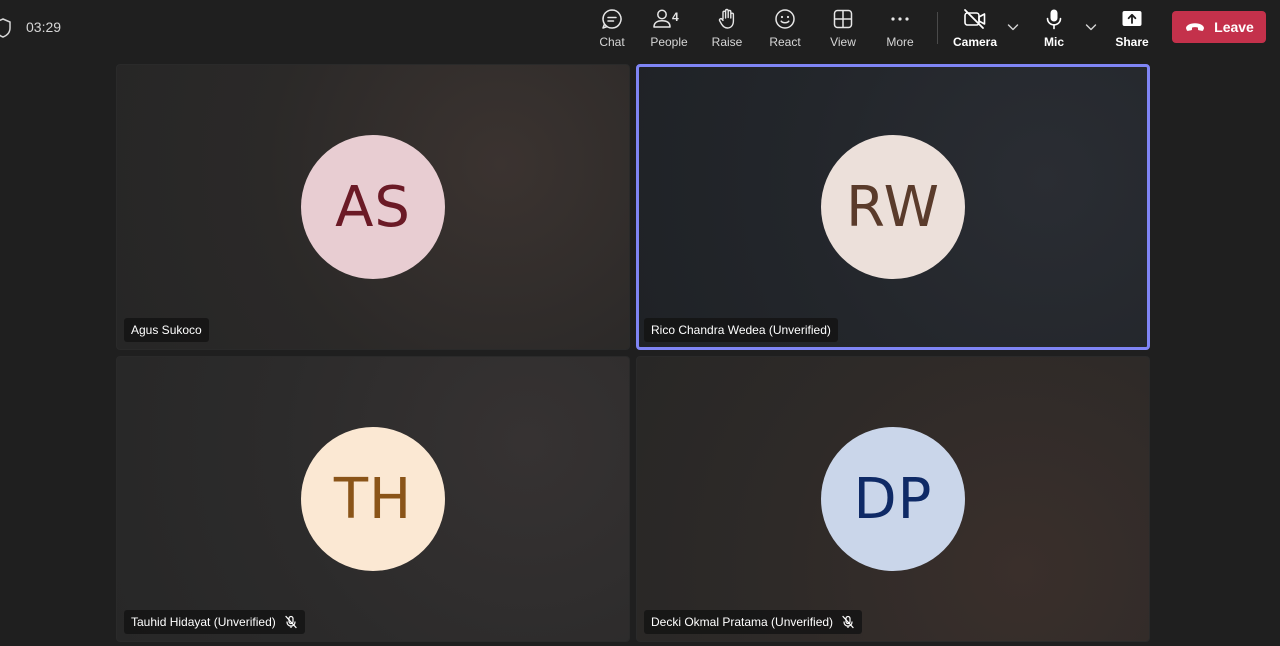 The height and width of the screenshot is (646, 1280). I want to click on leave-button: Leave, so click(1219, 27).